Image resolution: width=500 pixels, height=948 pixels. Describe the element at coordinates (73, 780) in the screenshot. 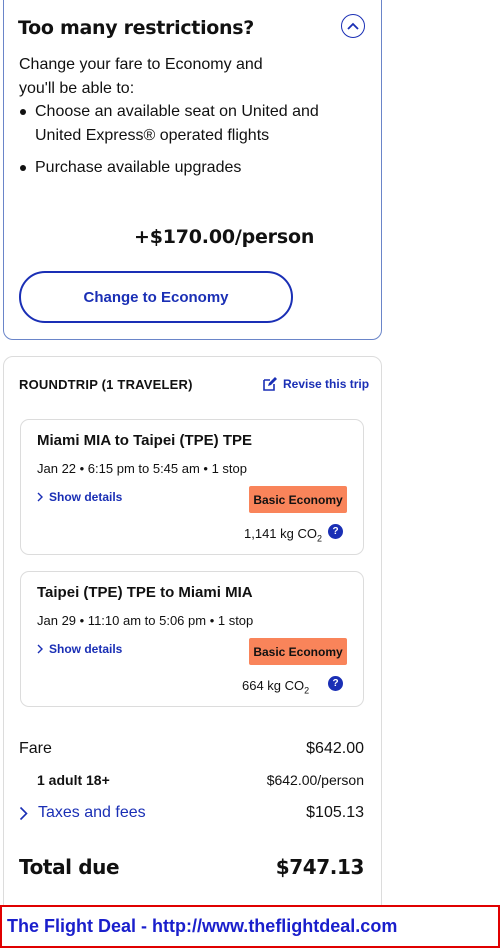

I see `adult-label: 1 adult 18+` at that location.